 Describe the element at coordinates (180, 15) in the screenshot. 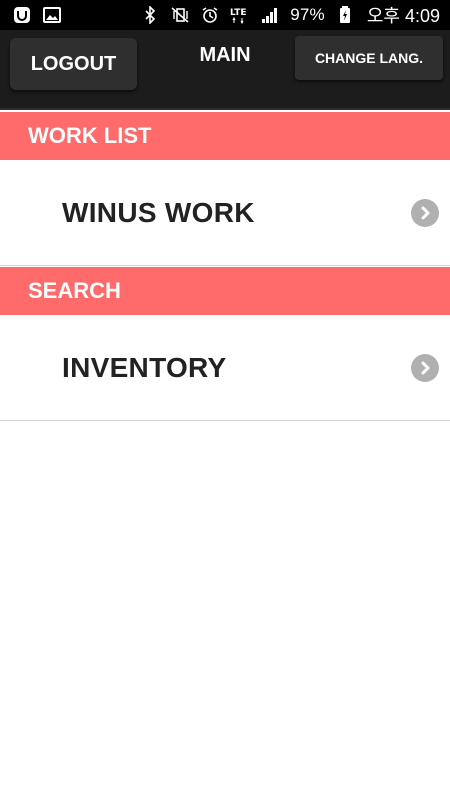

I see `vibrate-mute-icon` at that location.